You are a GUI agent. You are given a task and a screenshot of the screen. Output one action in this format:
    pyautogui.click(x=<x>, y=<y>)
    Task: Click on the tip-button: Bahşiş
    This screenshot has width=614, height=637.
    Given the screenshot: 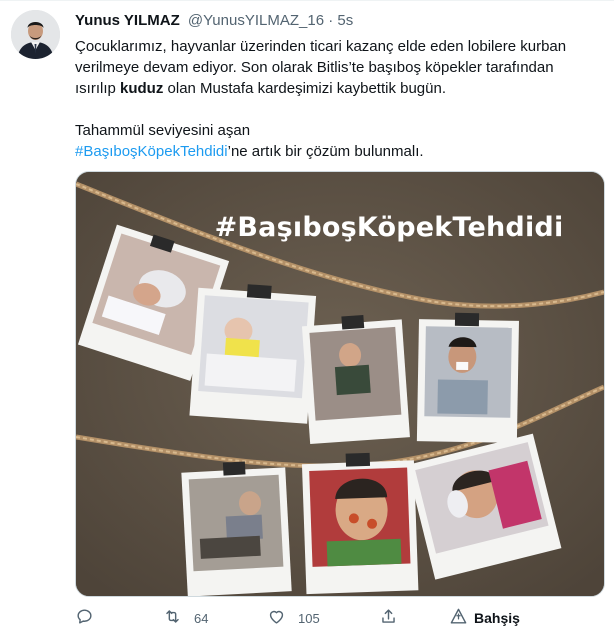 What is the action you would take?
    pyautogui.click(x=484, y=618)
    